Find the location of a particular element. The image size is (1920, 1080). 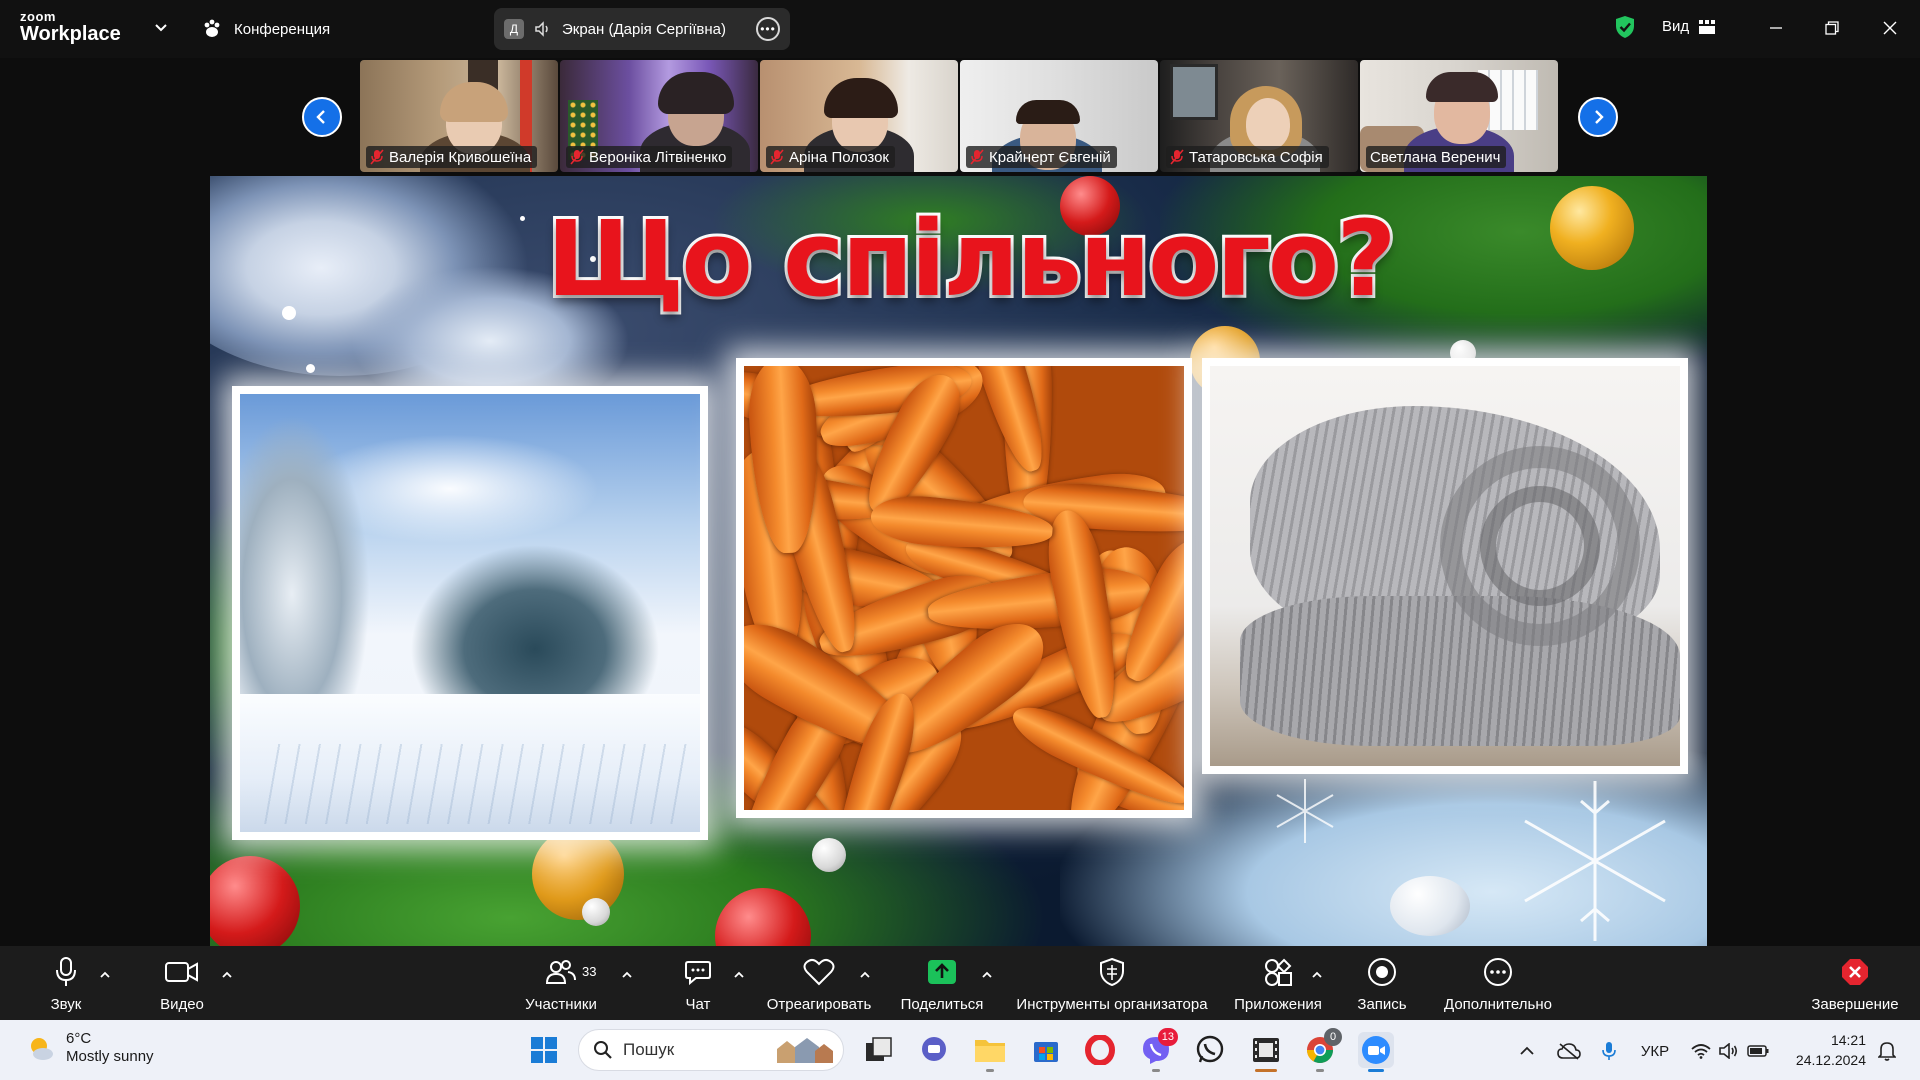

more-icon is located at coordinates (1498, 972).